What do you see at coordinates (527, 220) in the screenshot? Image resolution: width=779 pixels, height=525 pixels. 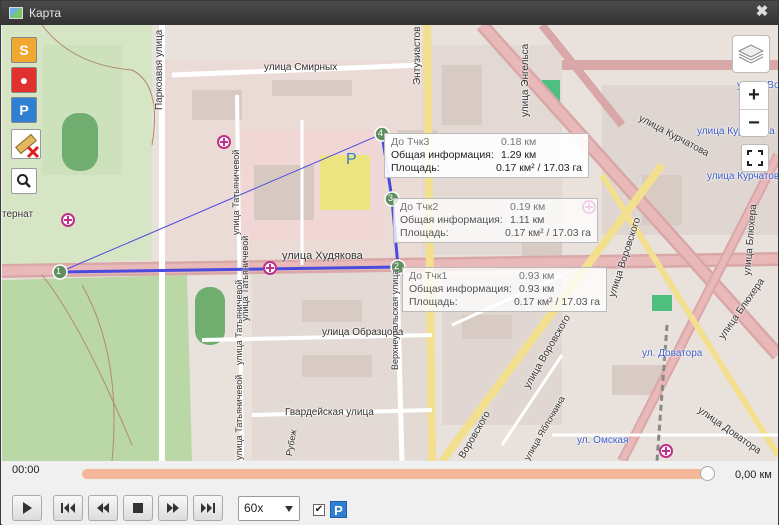 I see `popup-info-value: 1.11 км` at bounding box center [527, 220].